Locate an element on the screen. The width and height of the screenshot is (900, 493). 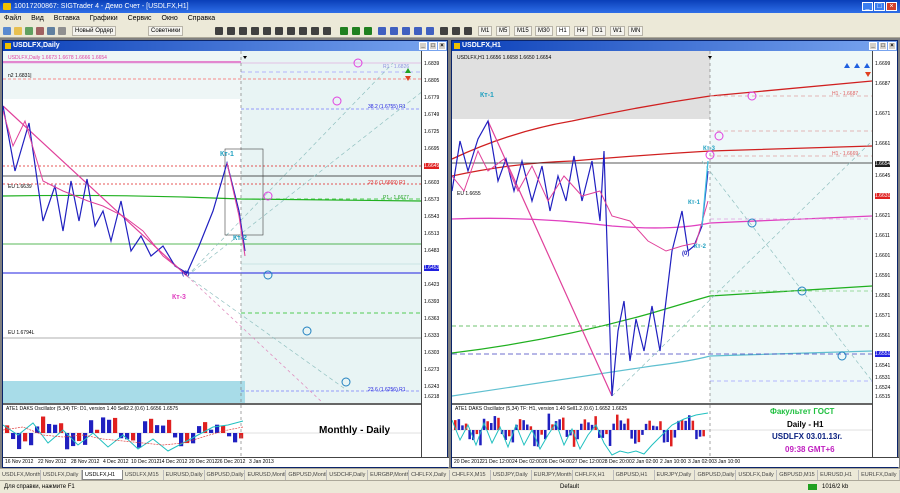
daily-price-label: 1.6749 is located at coordinates (432, 115).